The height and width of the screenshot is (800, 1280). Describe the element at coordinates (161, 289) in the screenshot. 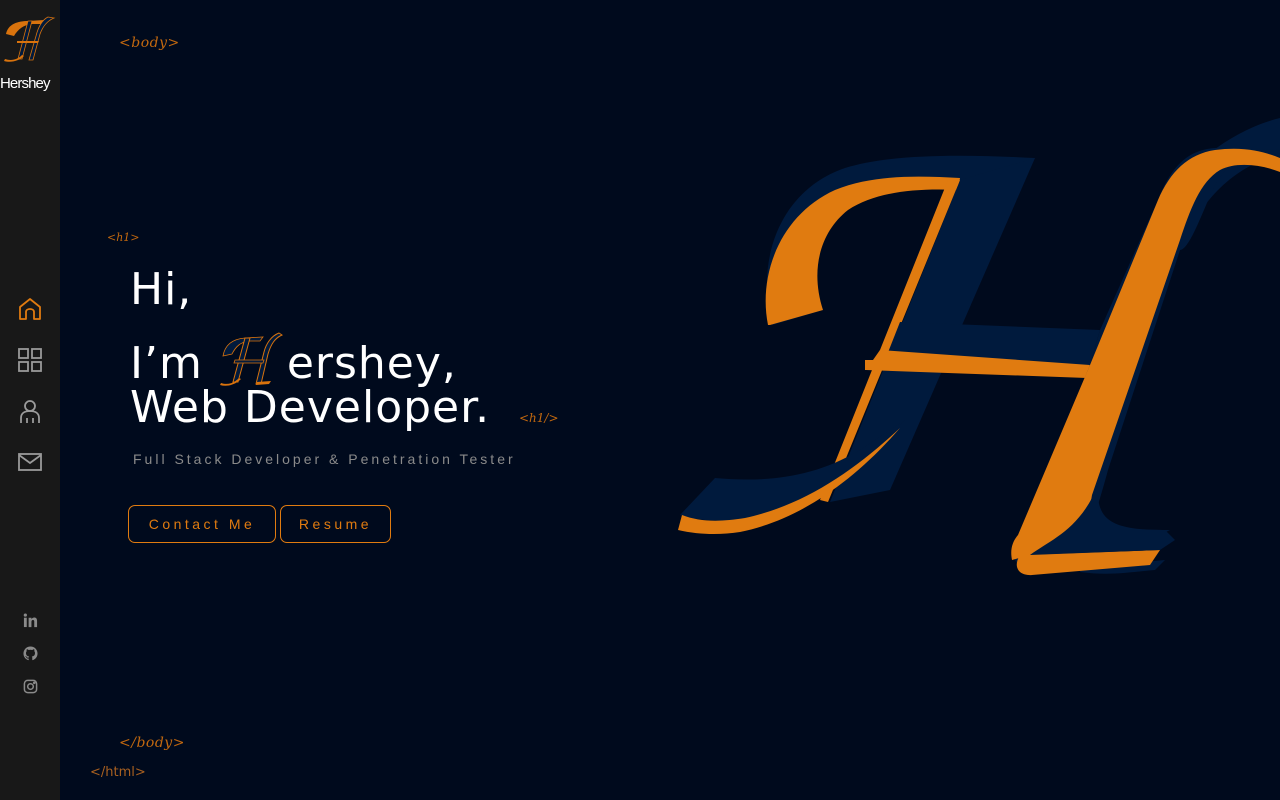

I see `hero-greeting: Hi,` at that location.